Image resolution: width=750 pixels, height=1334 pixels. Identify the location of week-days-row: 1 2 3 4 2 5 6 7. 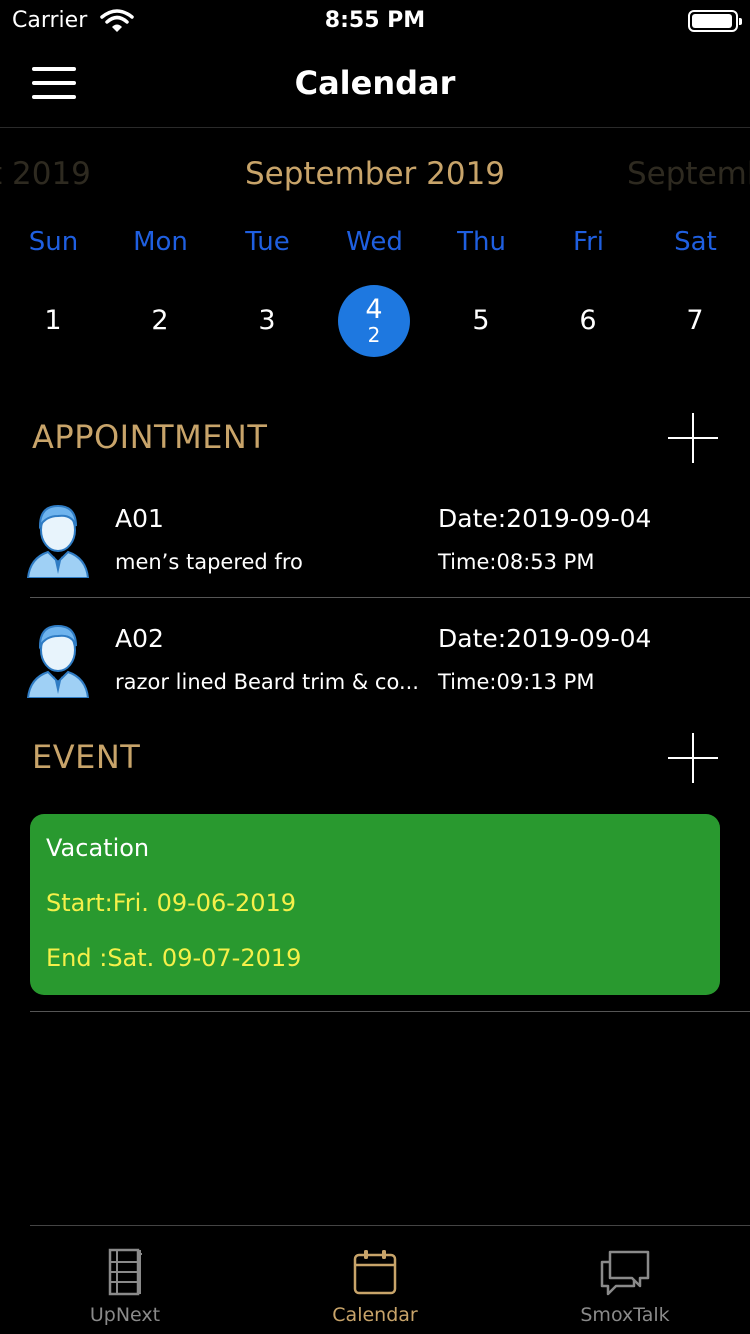
(375, 321).